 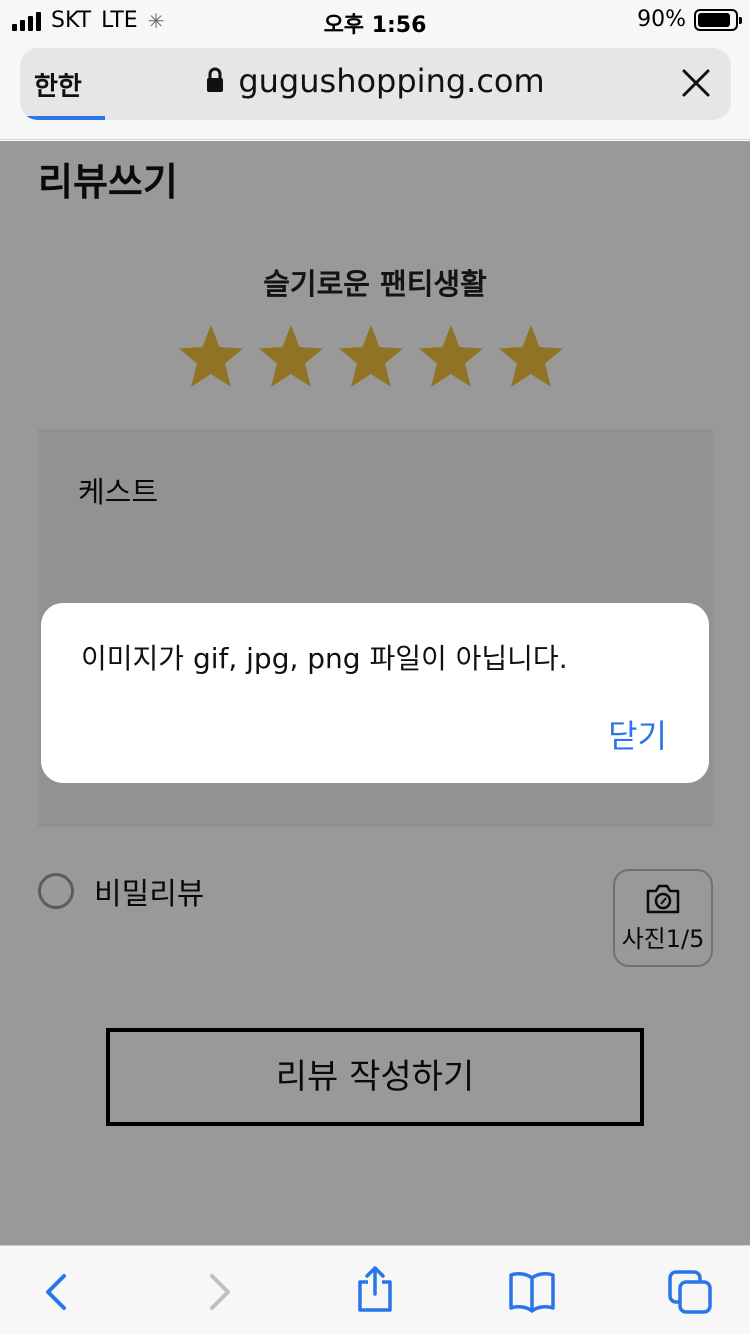 I want to click on back-icon, so click(x=58, y=1292).